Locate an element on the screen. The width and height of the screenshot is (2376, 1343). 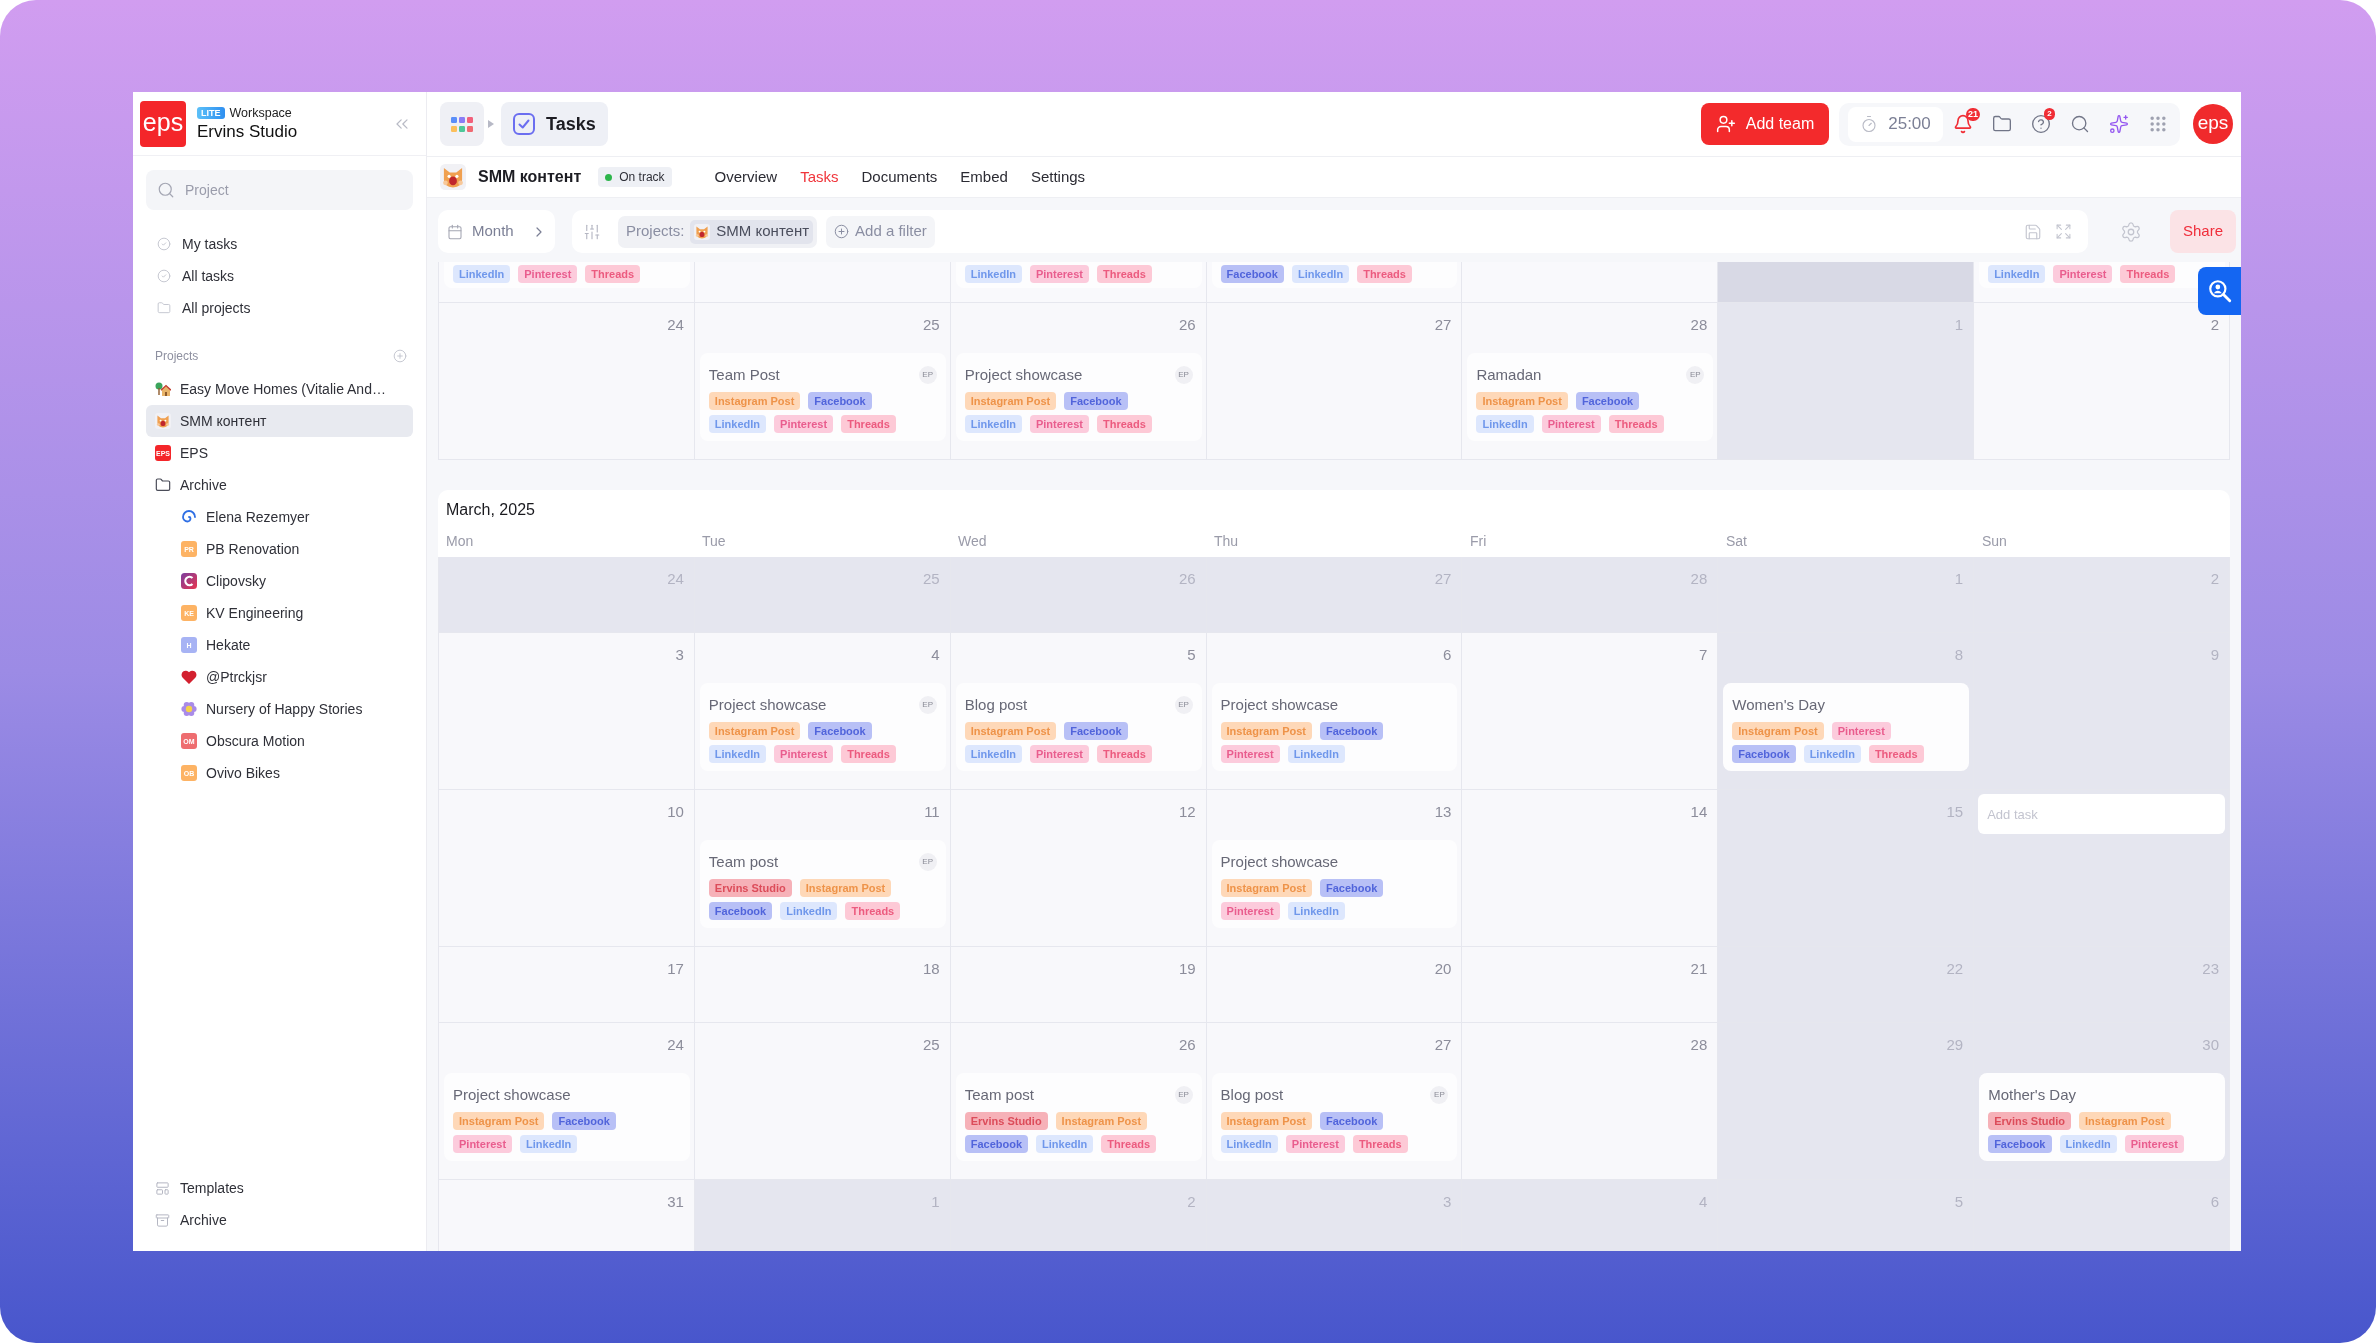
tab: Embed is located at coordinates (984, 177).